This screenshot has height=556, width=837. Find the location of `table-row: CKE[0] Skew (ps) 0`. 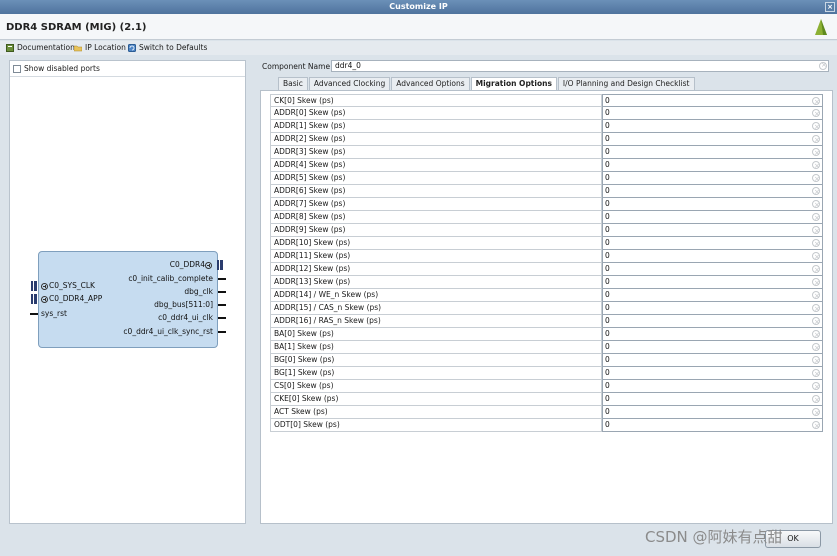

table-row: CKE[0] Skew (ps) 0 is located at coordinates (546, 399).